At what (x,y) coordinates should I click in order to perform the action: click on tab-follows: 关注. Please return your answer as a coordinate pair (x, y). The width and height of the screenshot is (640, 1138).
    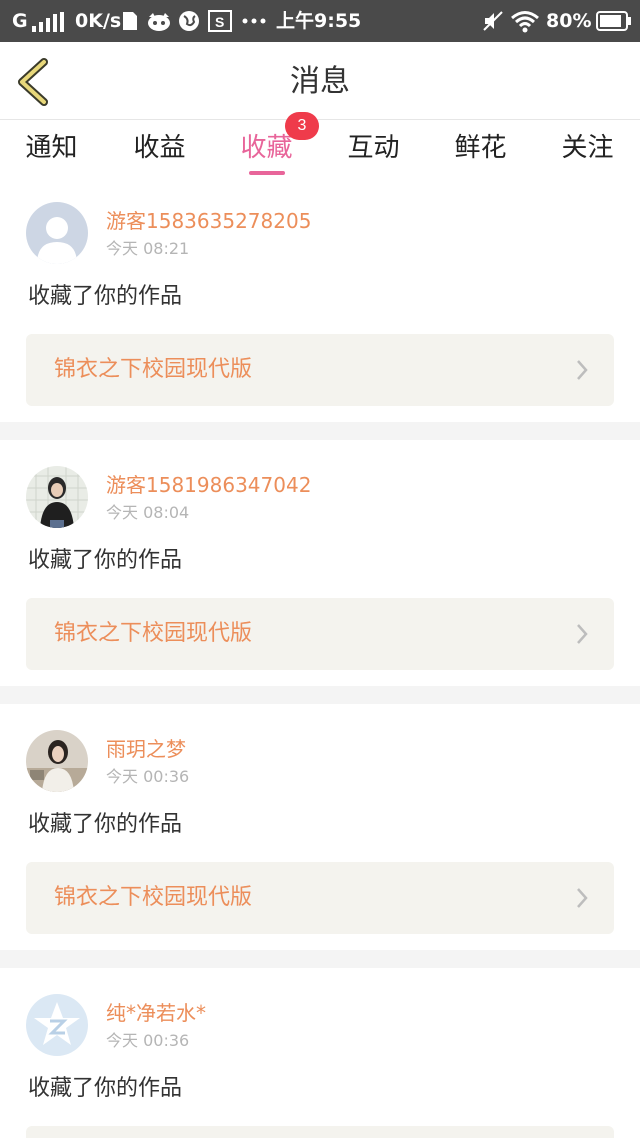
    Looking at the image, I should click on (587, 148).